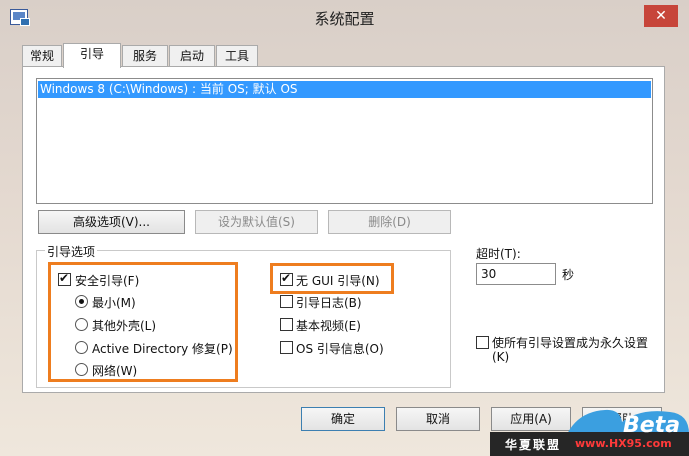 The height and width of the screenshot is (456, 689). Describe the element at coordinates (568, 275) in the screenshot. I see `timeout-unit: 秒` at that location.